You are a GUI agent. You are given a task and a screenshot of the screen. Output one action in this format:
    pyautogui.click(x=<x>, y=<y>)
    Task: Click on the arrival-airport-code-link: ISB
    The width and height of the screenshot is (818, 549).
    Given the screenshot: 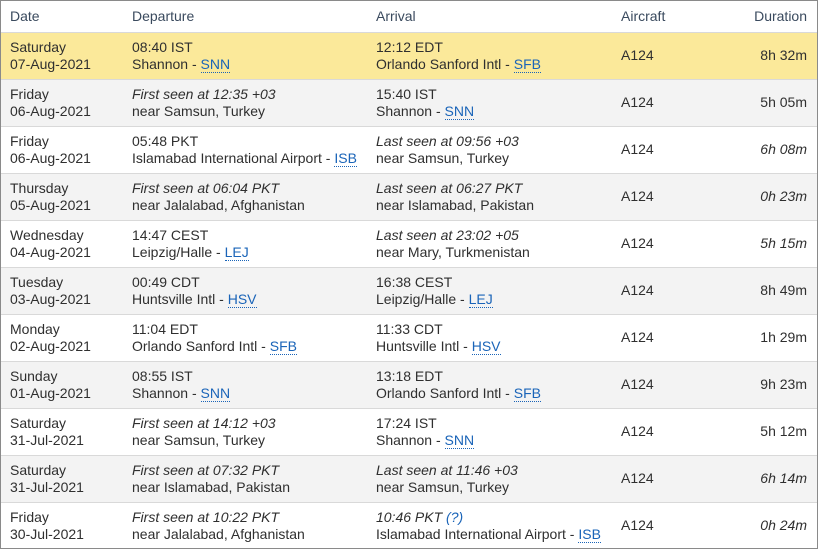 What is the action you would take?
    pyautogui.click(x=589, y=534)
    